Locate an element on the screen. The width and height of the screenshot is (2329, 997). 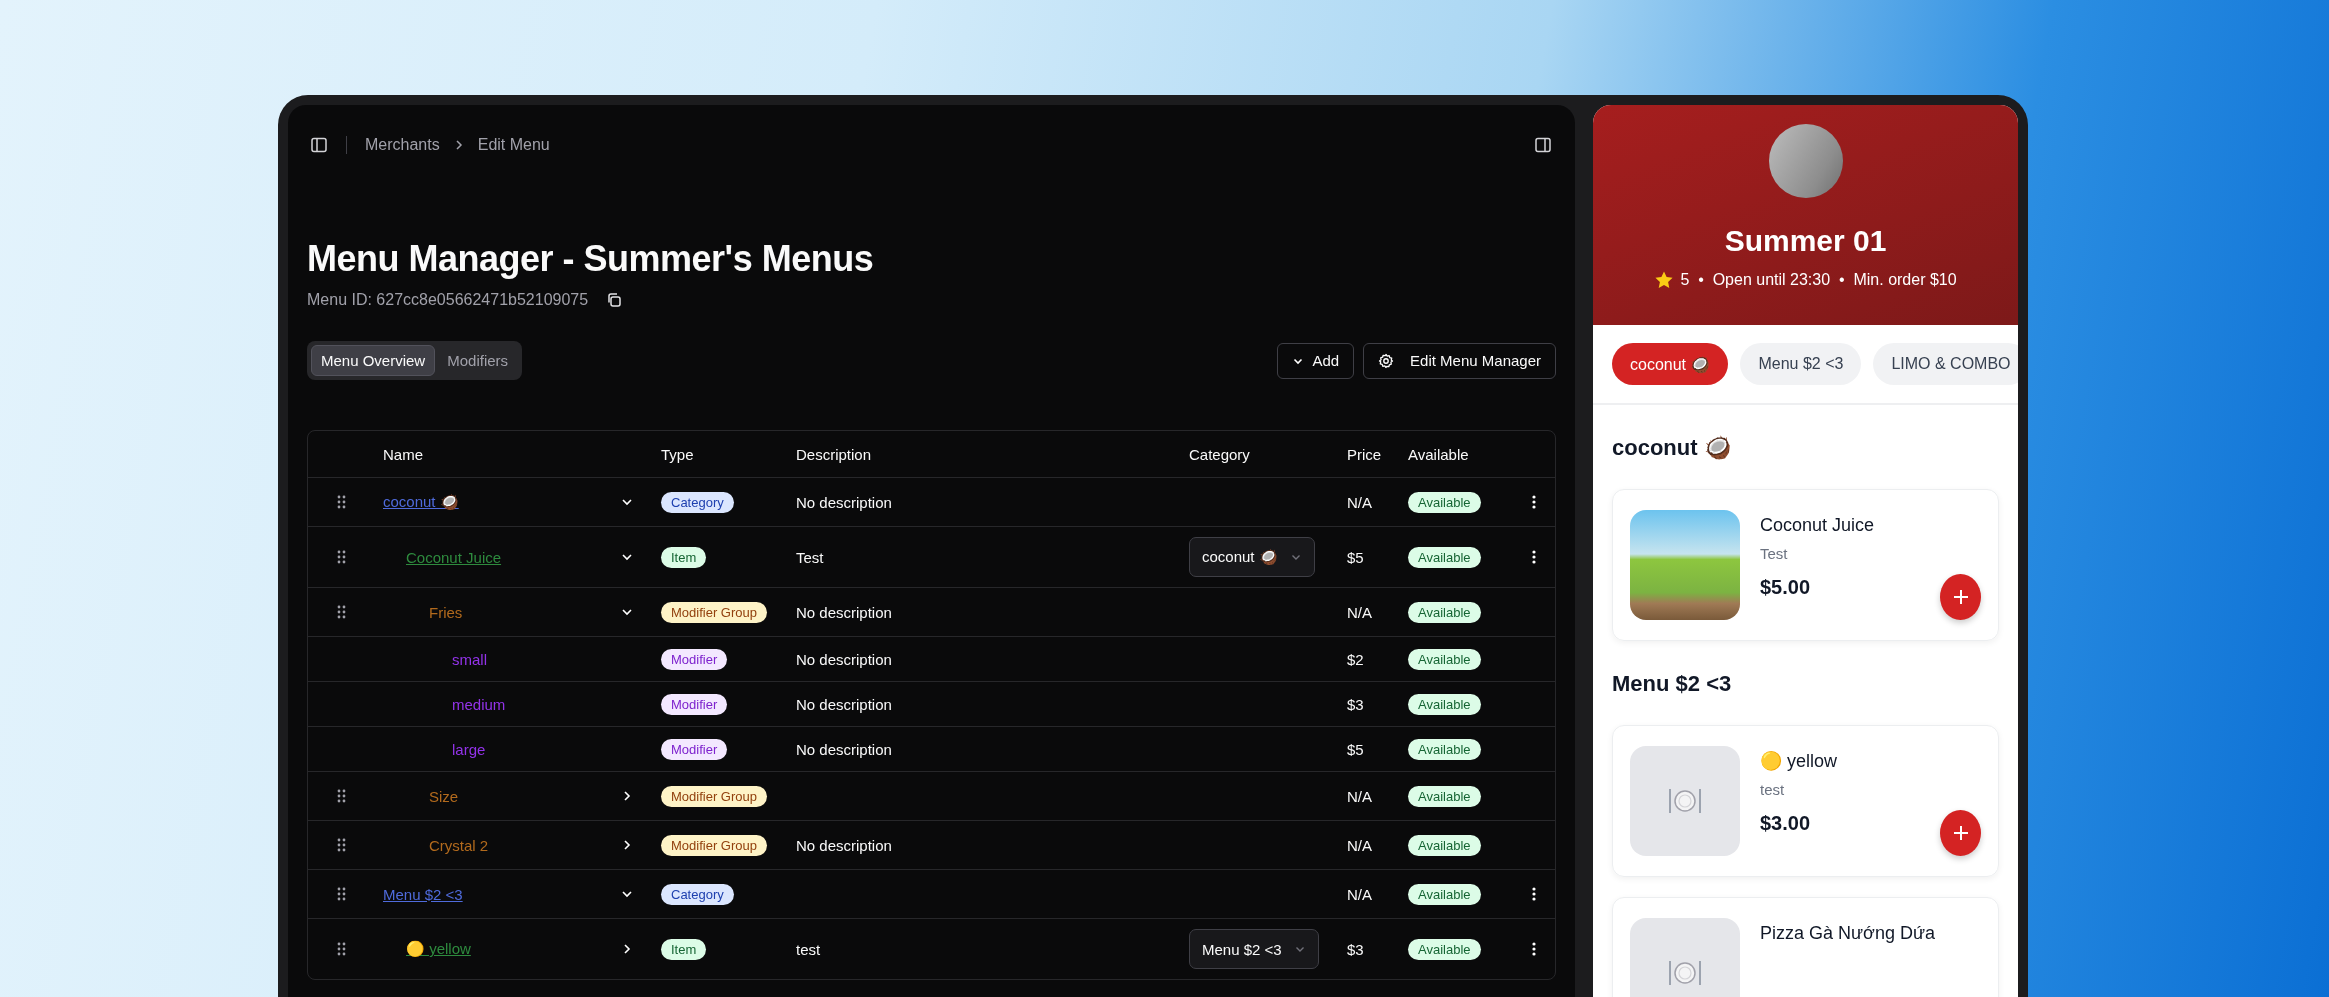
product-name: Coconut Juice is located at coordinates (1818, 525).